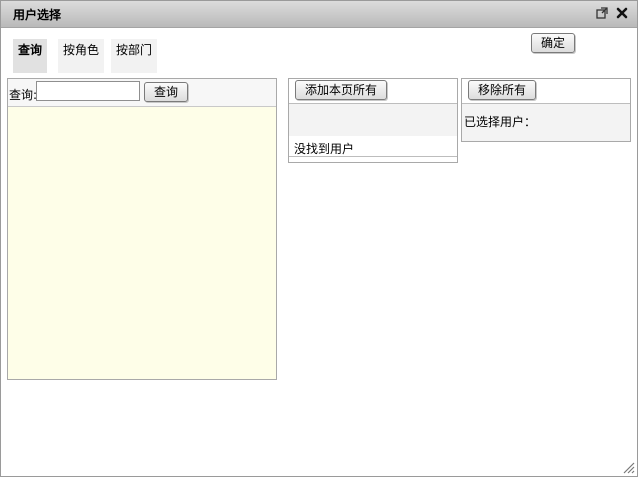 The width and height of the screenshot is (638, 477). Describe the element at coordinates (602, 13) in the screenshot. I see `popout-icon` at that location.